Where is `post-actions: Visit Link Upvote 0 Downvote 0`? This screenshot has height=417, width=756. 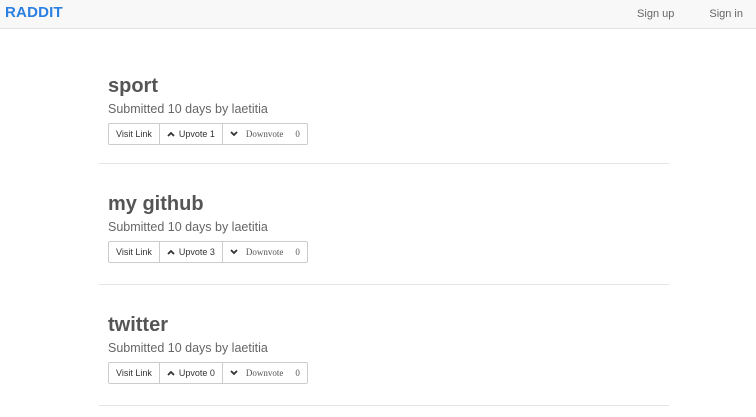 post-actions: Visit Link Upvote 0 Downvote 0 is located at coordinates (208, 373).